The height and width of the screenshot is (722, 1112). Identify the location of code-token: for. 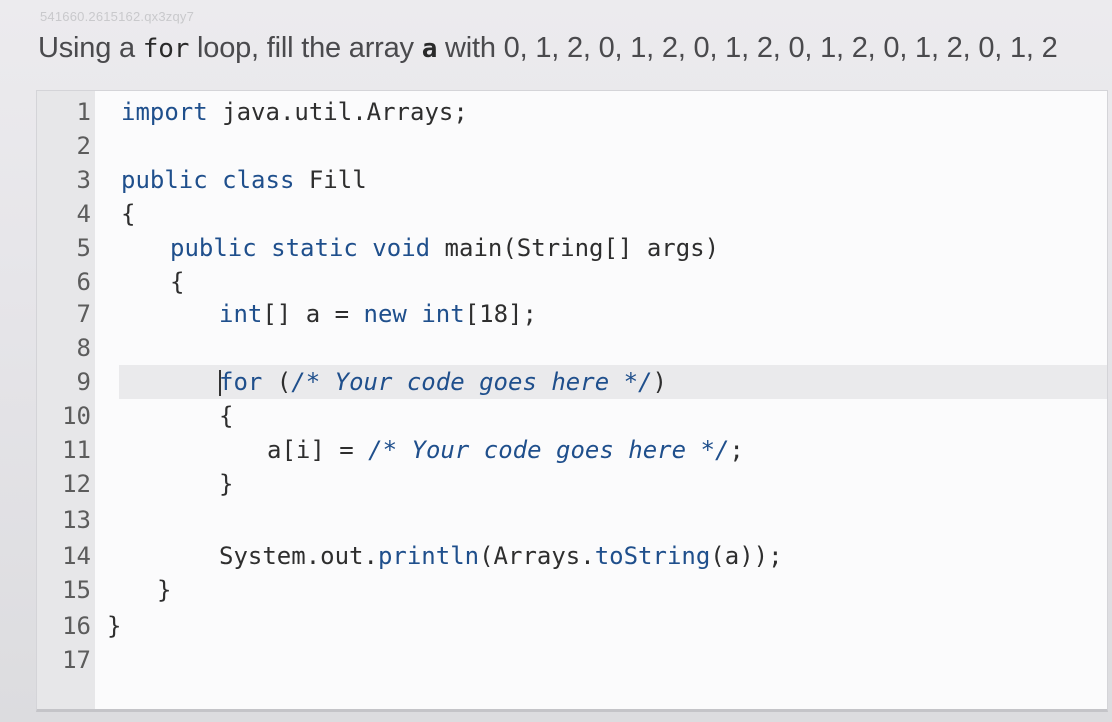
(241, 382).